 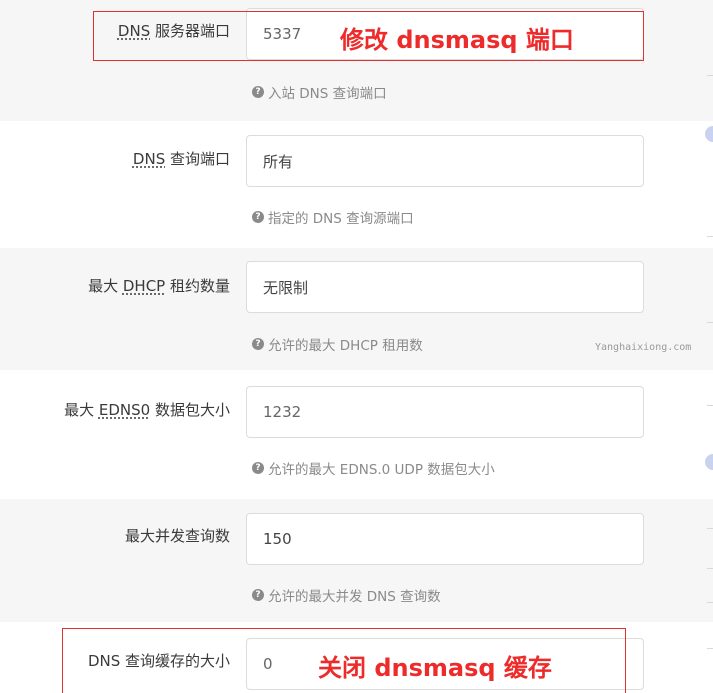 What do you see at coordinates (643, 347) in the screenshot?
I see `watermark-text: Yanghaixiong.com` at bounding box center [643, 347].